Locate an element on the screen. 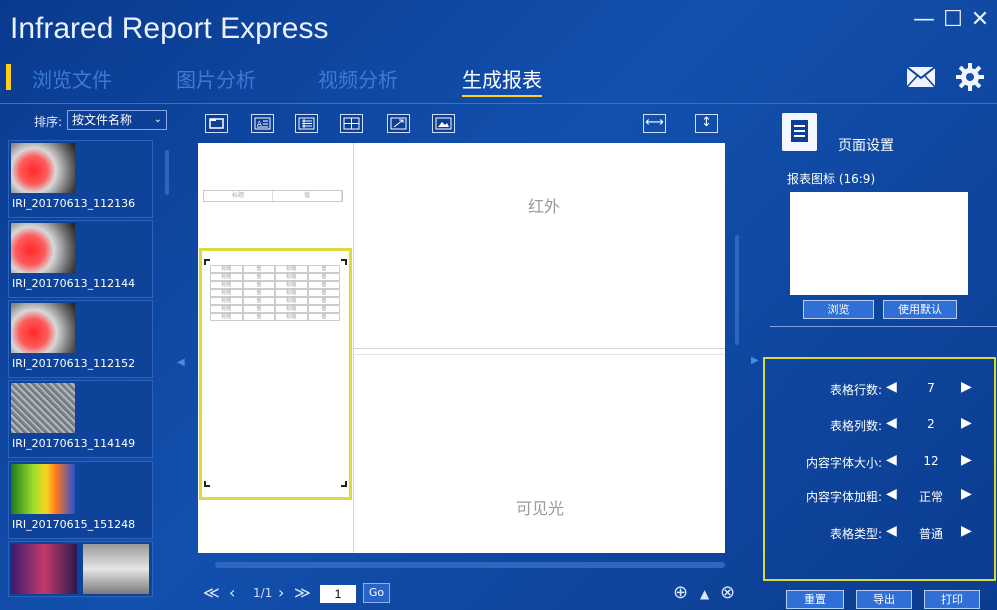 The height and width of the screenshot is (610, 997). noise-image is located at coordinates (43, 408).